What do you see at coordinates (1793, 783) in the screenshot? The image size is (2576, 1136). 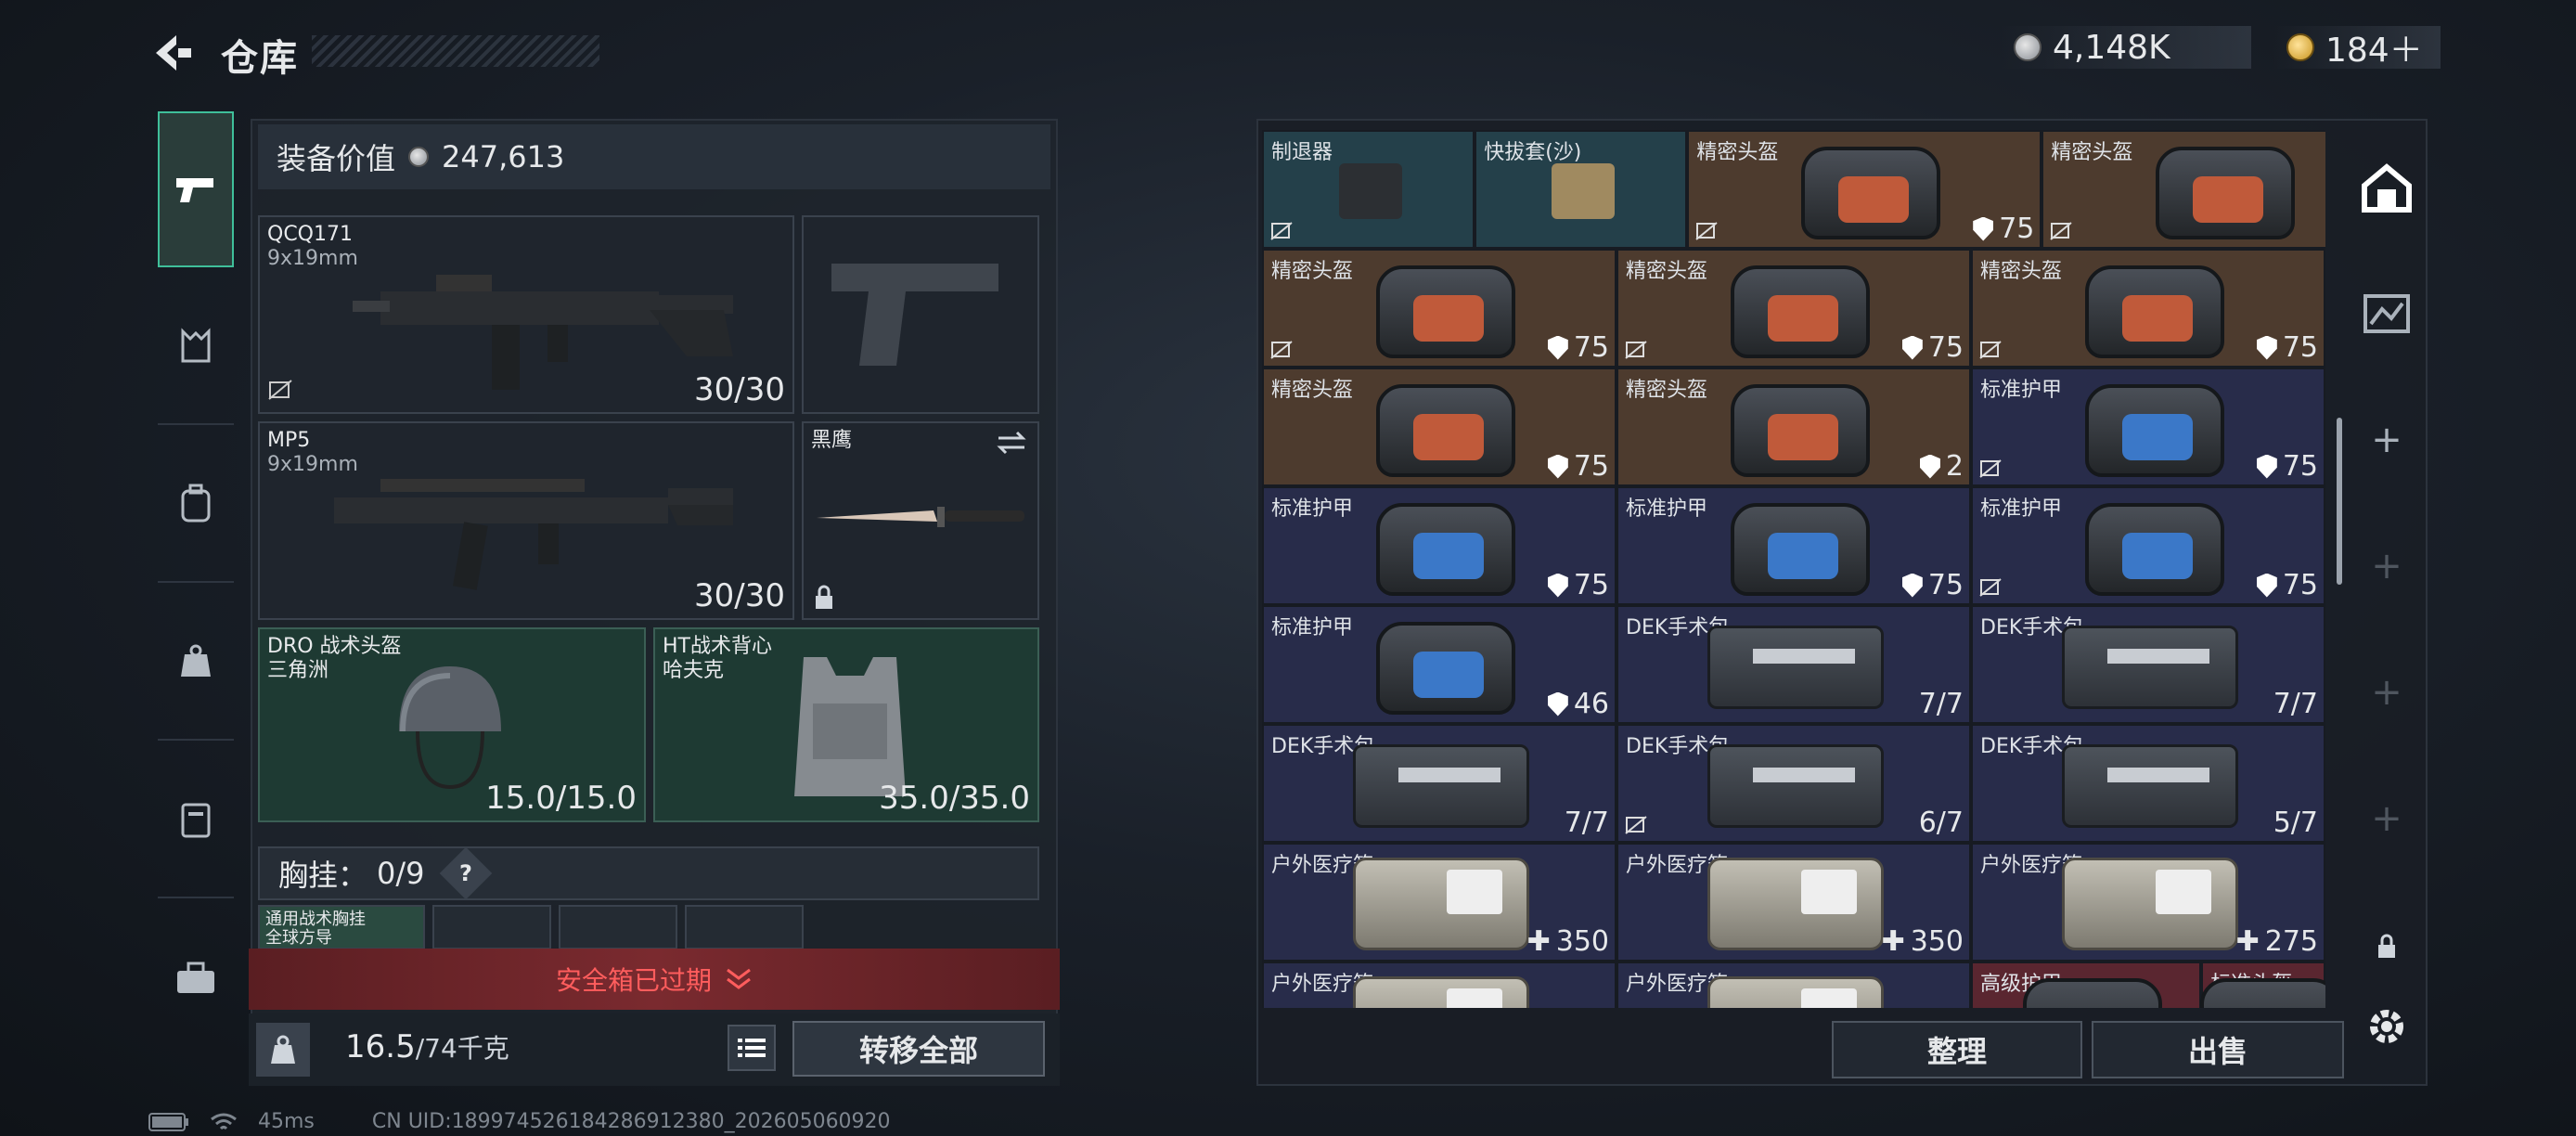 I see `stash-item: DEK手术包 6/7` at bounding box center [1793, 783].